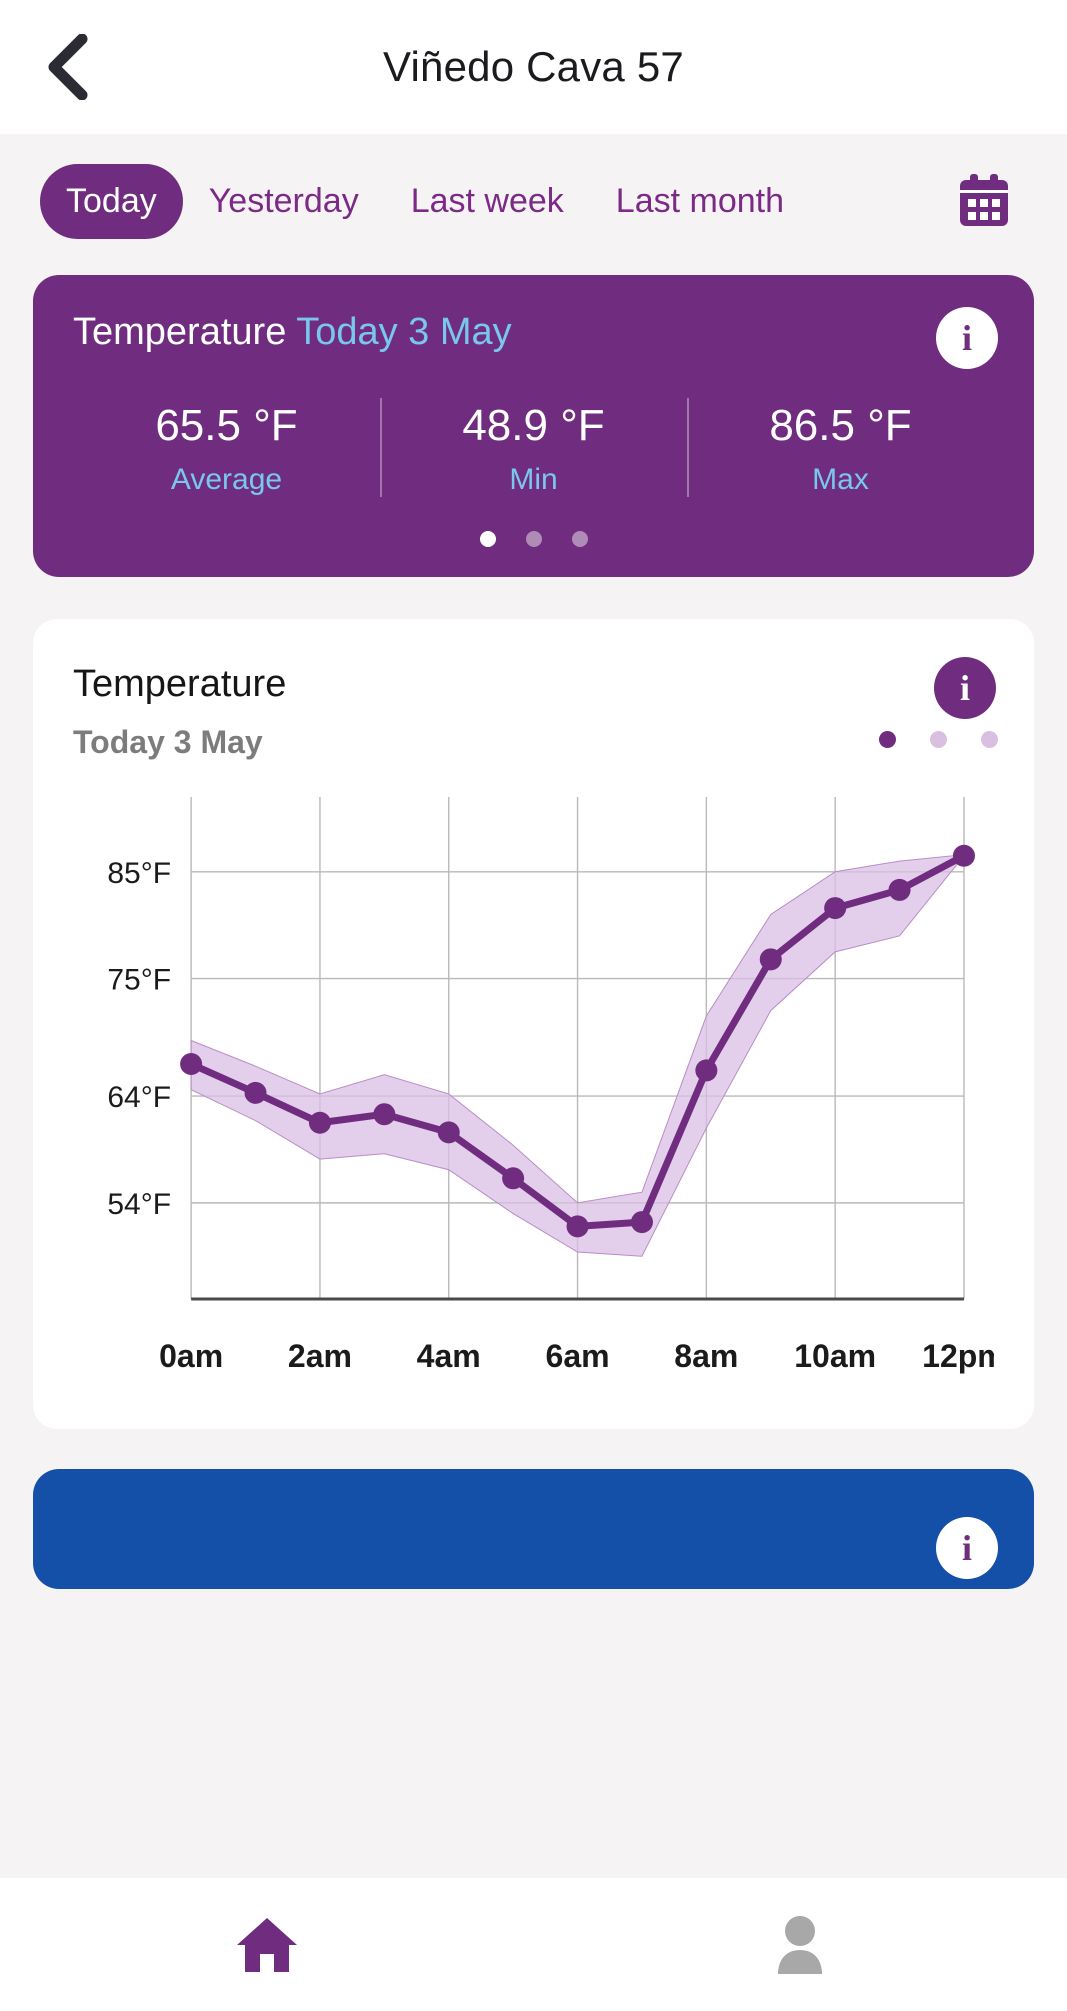  I want to click on y-tick-label-3: 54°F, so click(139, 1204).